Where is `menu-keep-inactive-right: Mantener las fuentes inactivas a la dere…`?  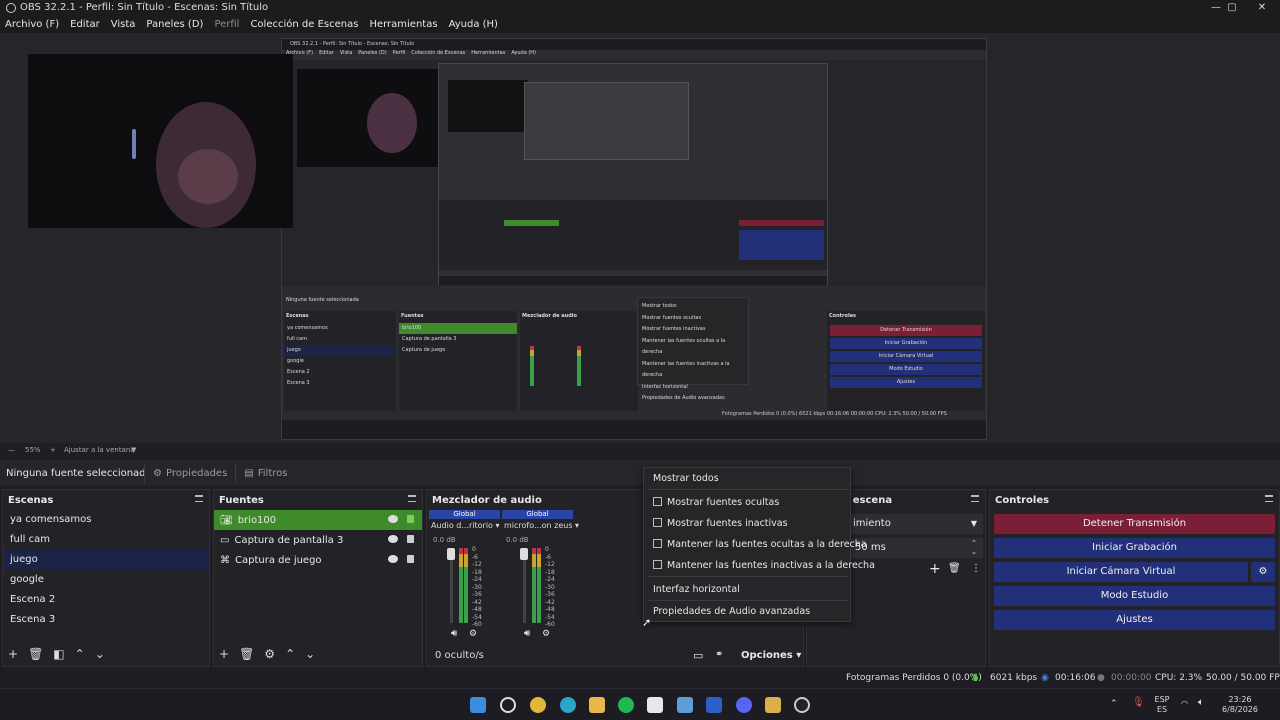 menu-keep-inactive-right: Mantener las fuentes inactivas a la dere… is located at coordinates (764, 565).